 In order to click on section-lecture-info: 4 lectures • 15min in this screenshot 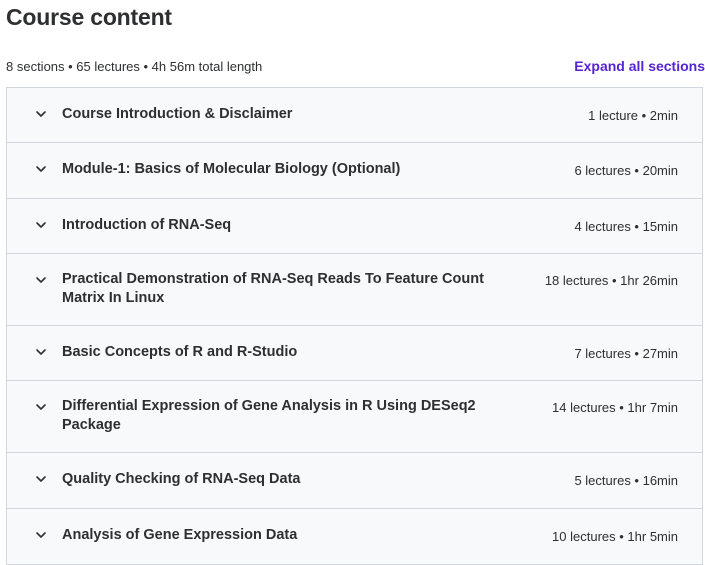, I will do `click(626, 226)`.